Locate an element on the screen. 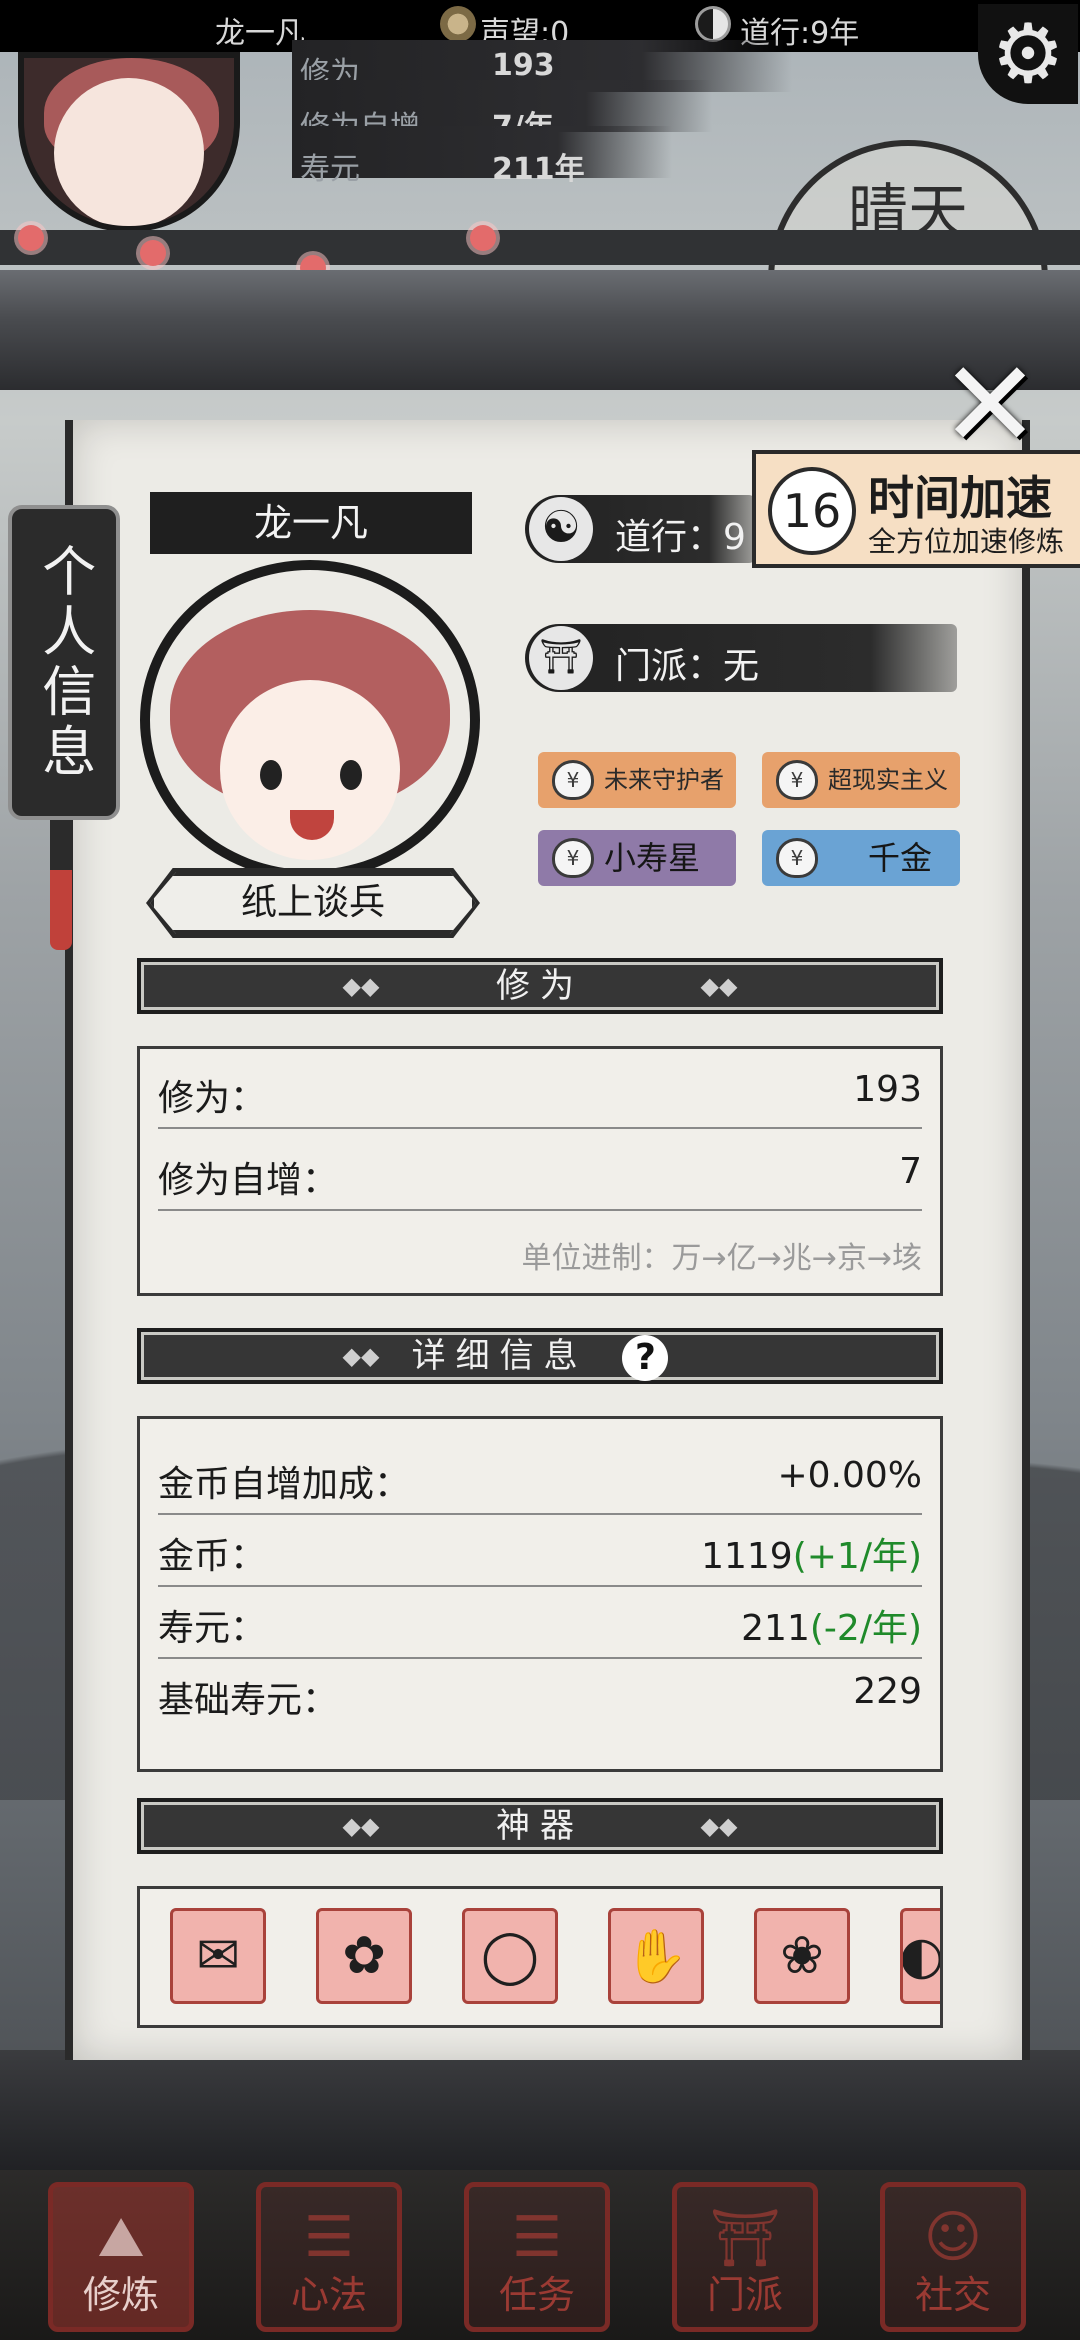  trait-tag: ¥ 超现实主义 is located at coordinates (861, 780).